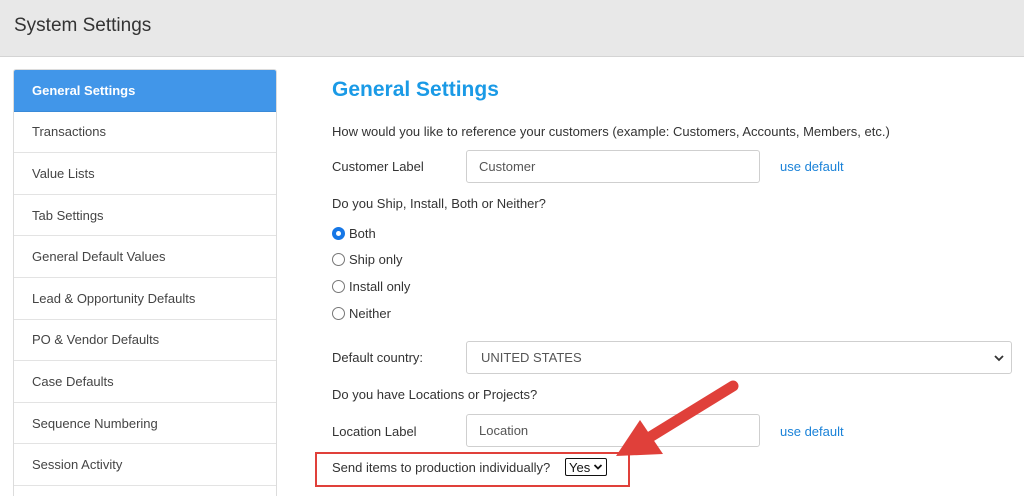 The image size is (1024, 496). I want to click on customer-label-value: Customer, so click(507, 166).